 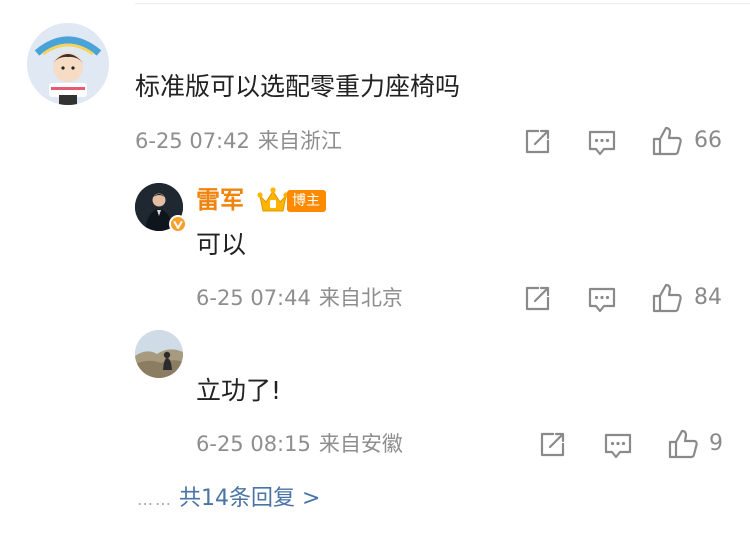 I want to click on reply-author-name: 雷军, so click(x=220, y=200).